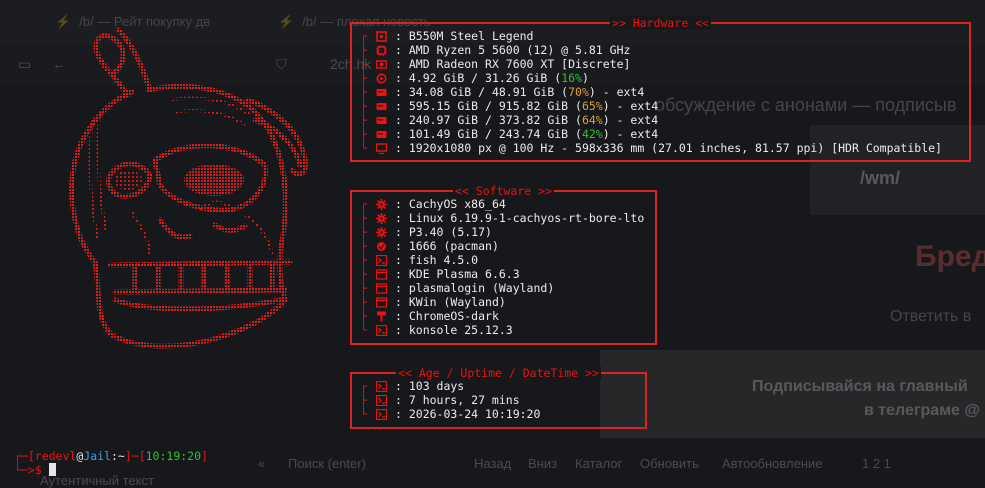  Describe the element at coordinates (262, 463) in the screenshot. I see `chevron-left-icon: «` at that location.